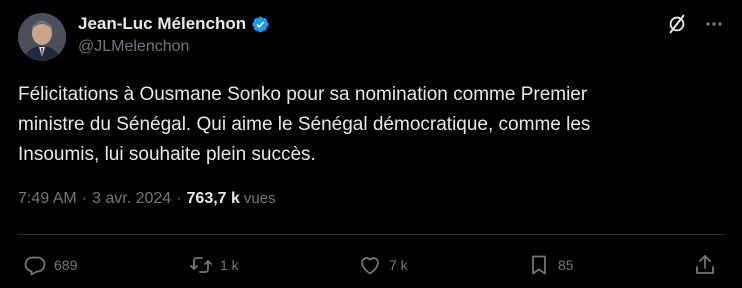 Image resolution: width=742 pixels, height=288 pixels. Describe the element at coordinates (214, 265) in the screenshot. I see `retweet-button: 1 k` at that location.